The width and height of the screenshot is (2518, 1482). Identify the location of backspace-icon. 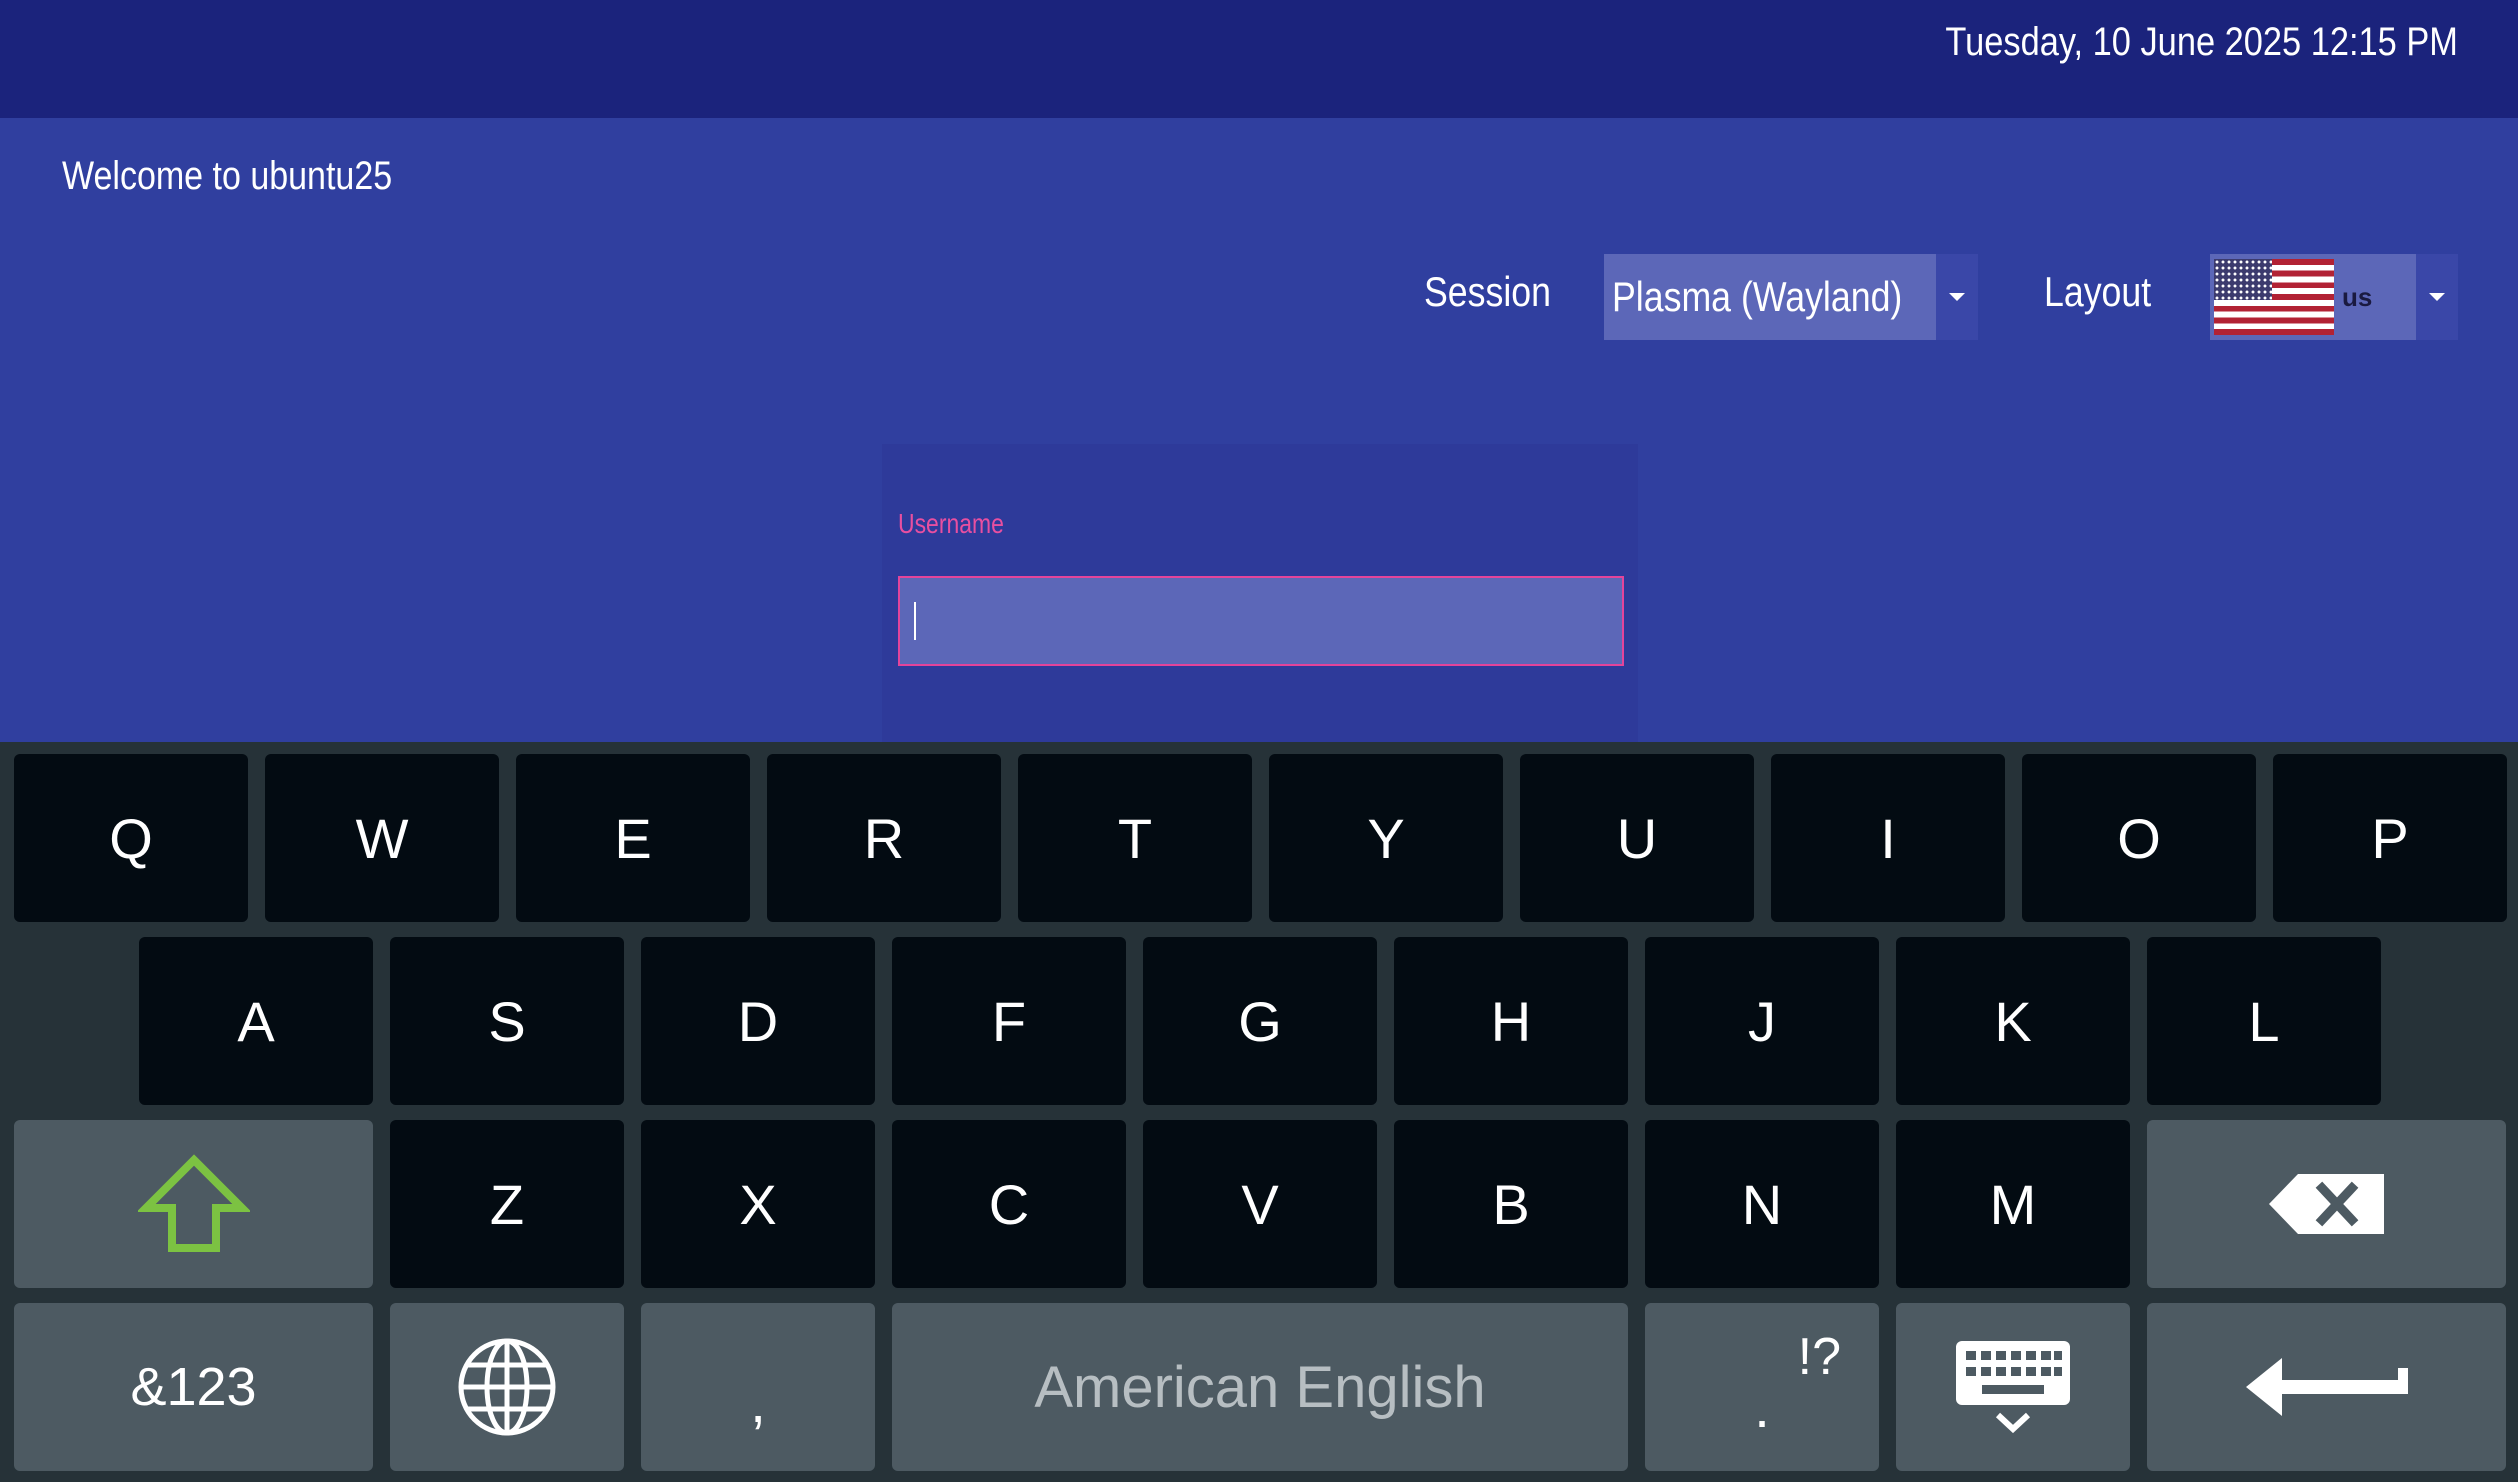
(2326, 1204).